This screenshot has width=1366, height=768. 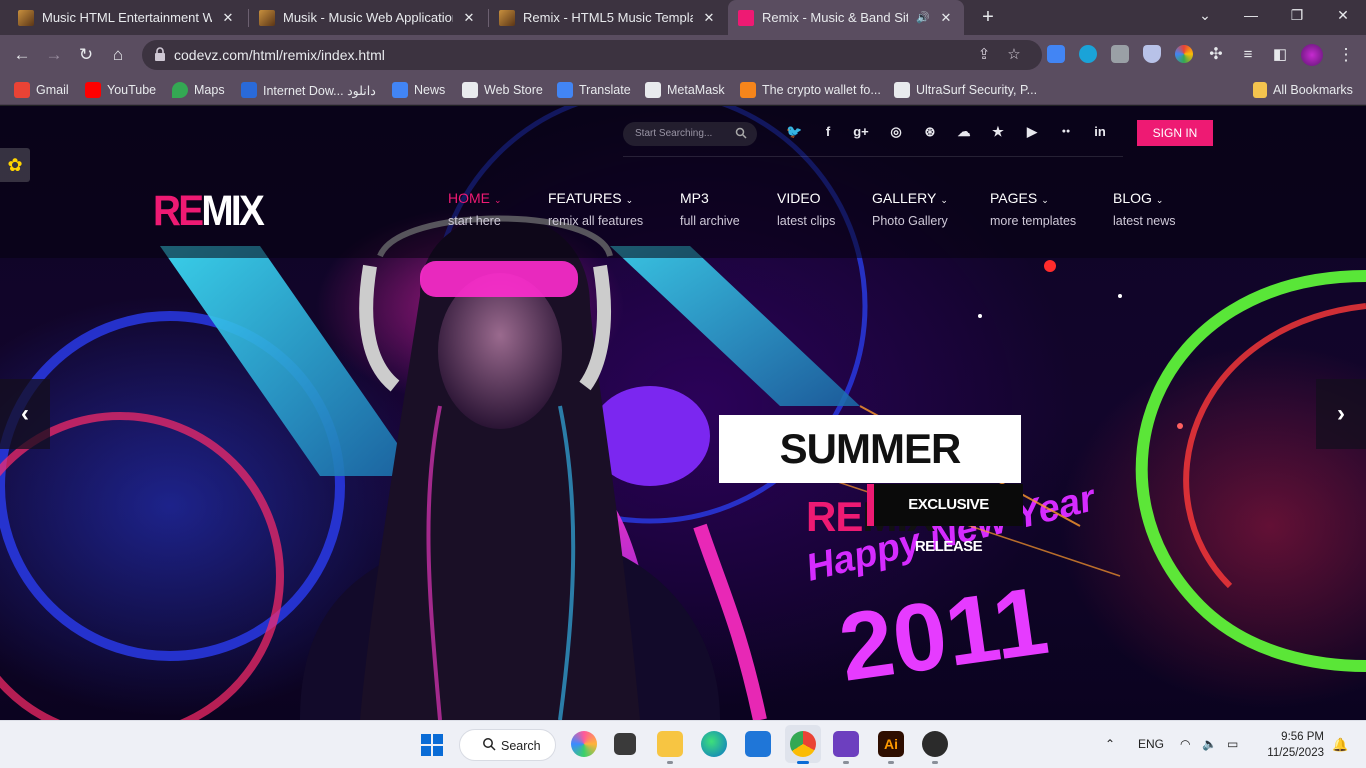 I want to click on color-extension-icon, so click(x=1184, y=54).